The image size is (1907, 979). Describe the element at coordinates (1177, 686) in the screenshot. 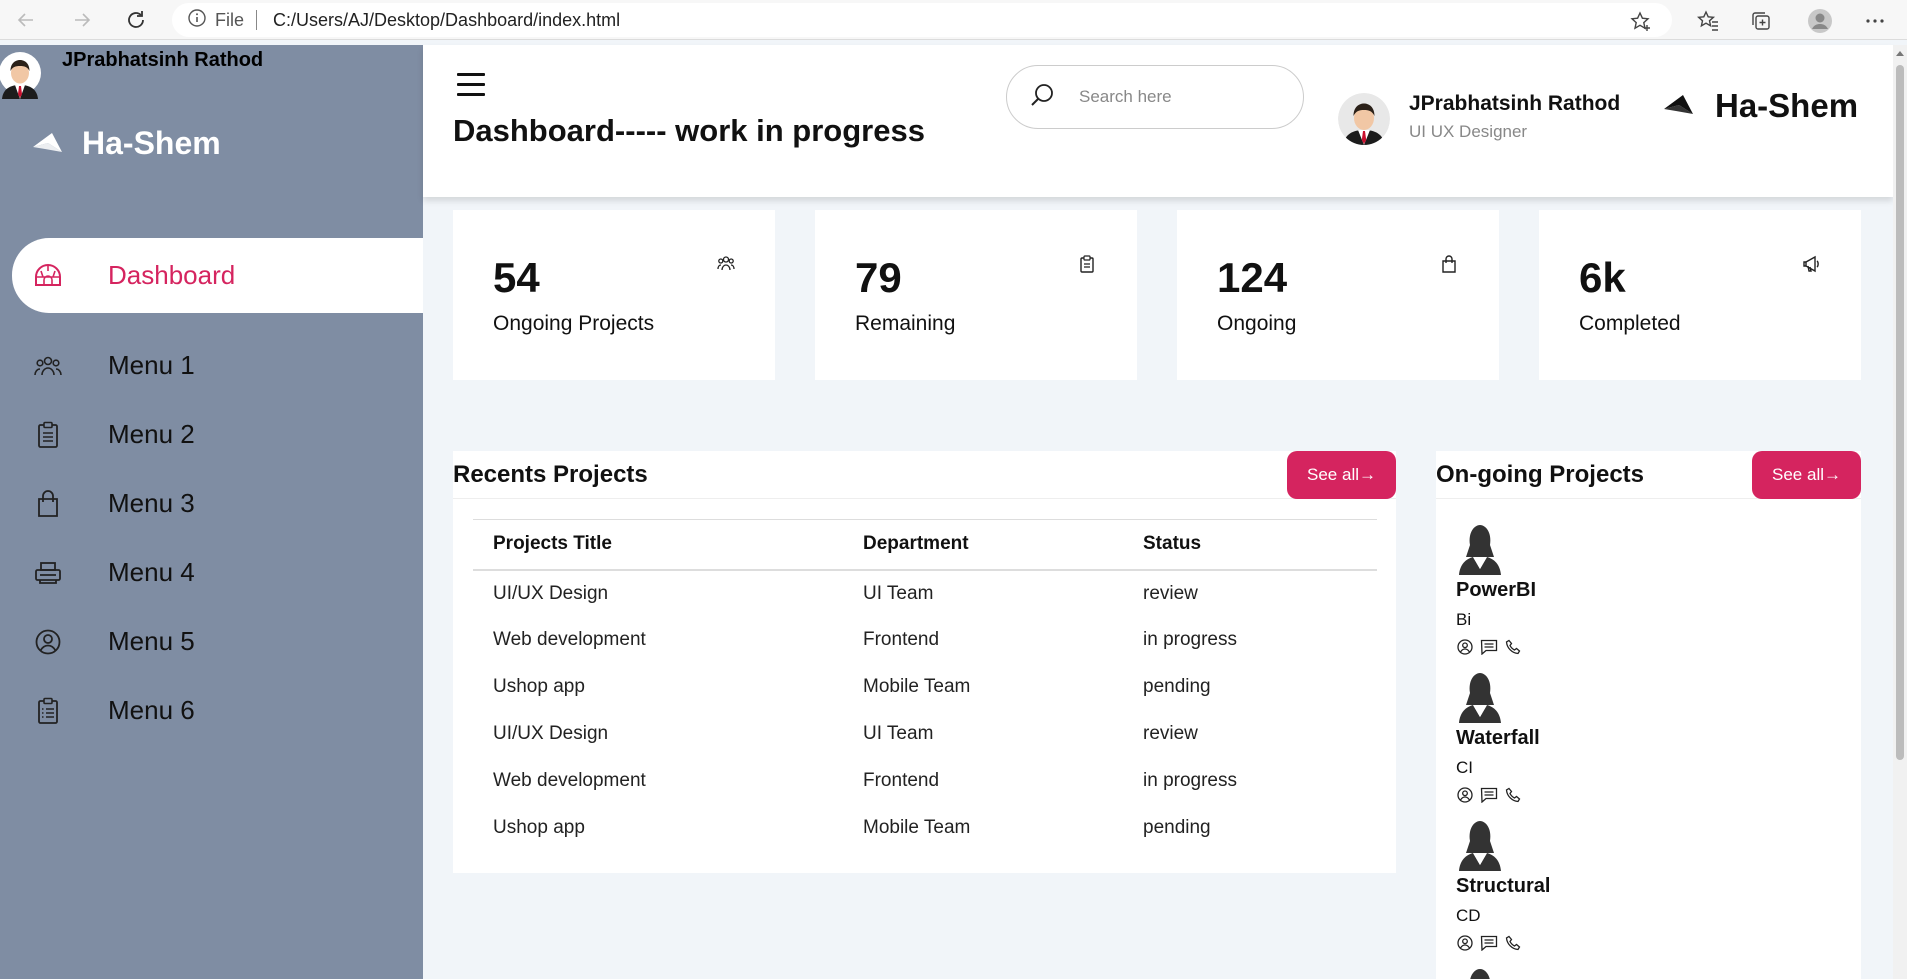

I see `project-status: pending` at that location.